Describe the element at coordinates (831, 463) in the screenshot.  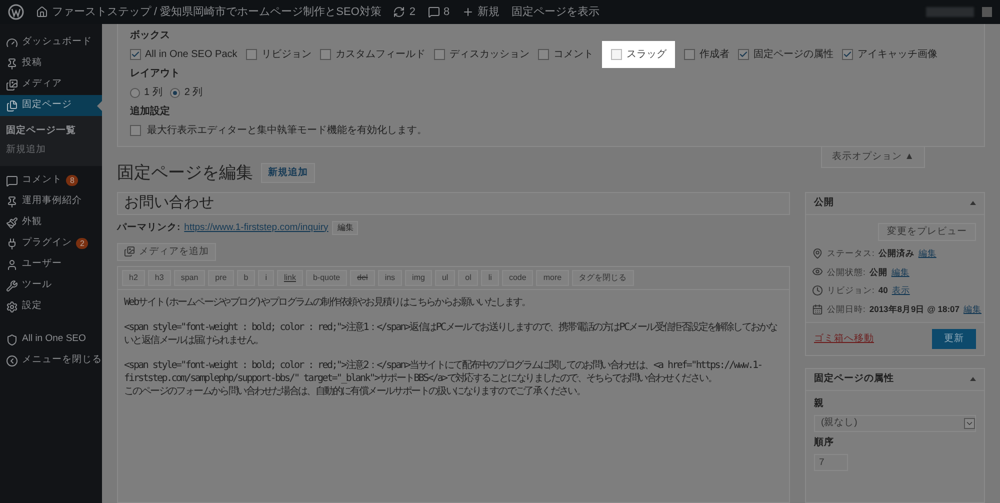
I see `order-field: 7` at that location.